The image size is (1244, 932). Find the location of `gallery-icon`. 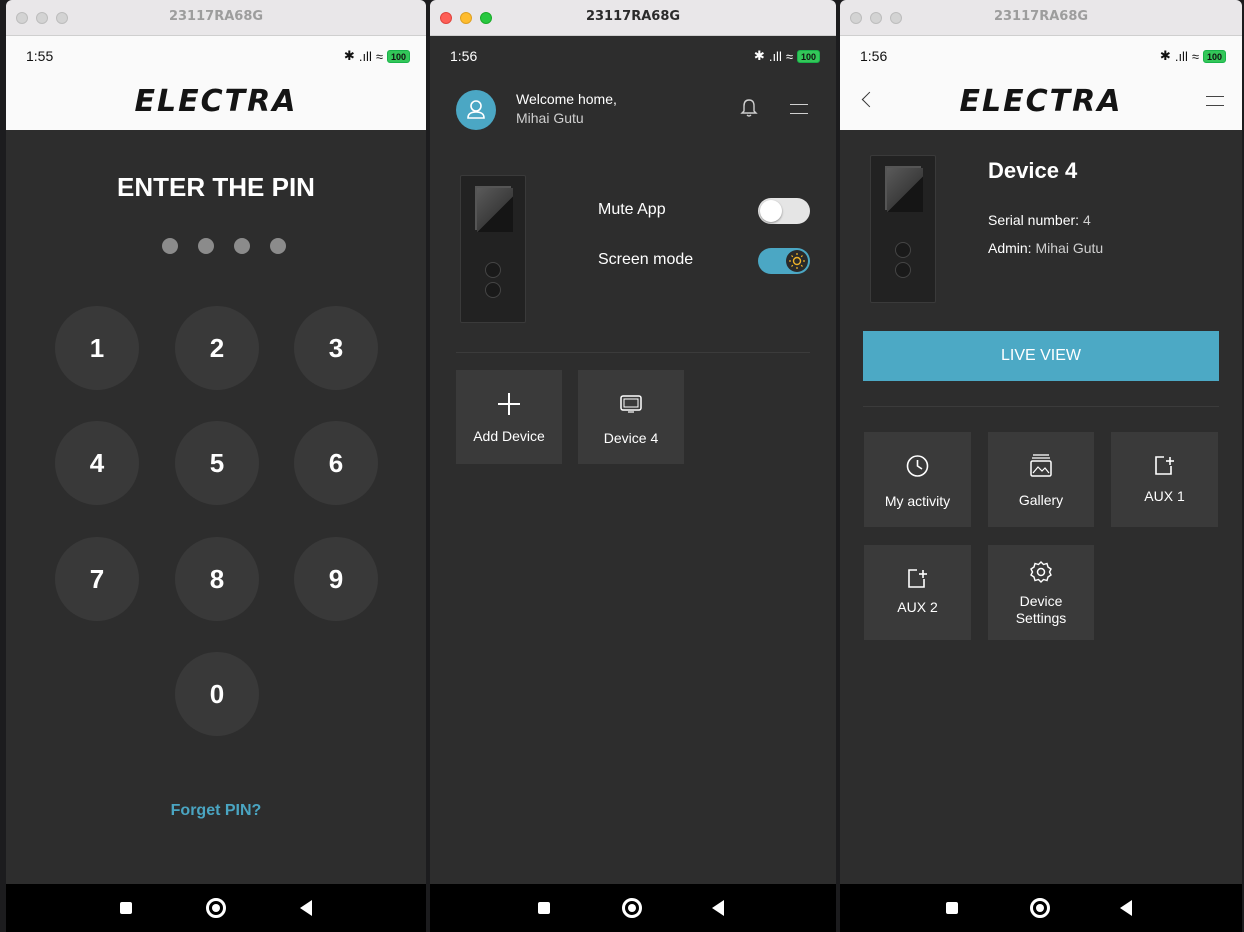

gallery-icon is located at coordinates (1041, 465).